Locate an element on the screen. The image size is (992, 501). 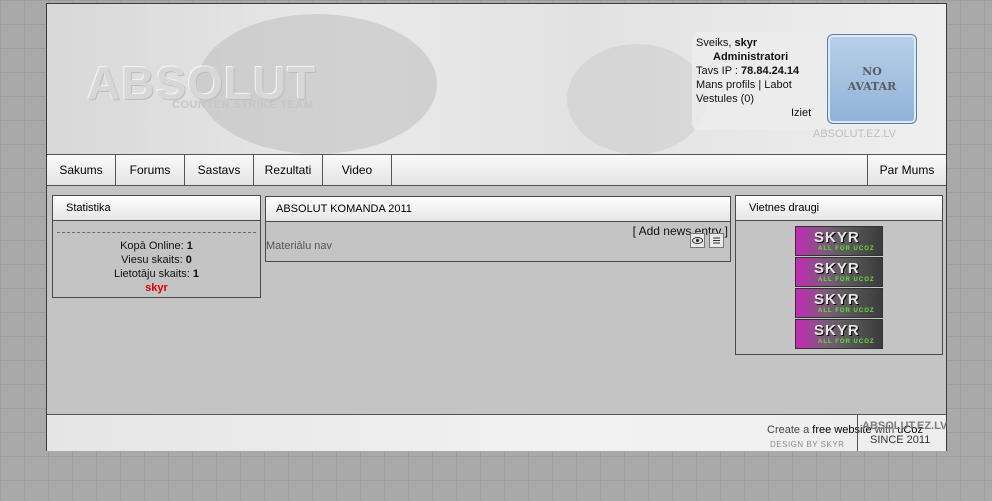
profile-links: Mans profils | Labot is located at coordinates (744, 85).